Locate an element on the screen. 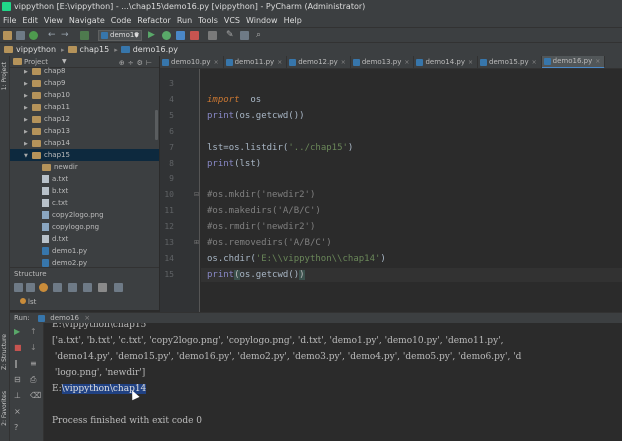  structure-item: lst is located at coordinates (28, 302).